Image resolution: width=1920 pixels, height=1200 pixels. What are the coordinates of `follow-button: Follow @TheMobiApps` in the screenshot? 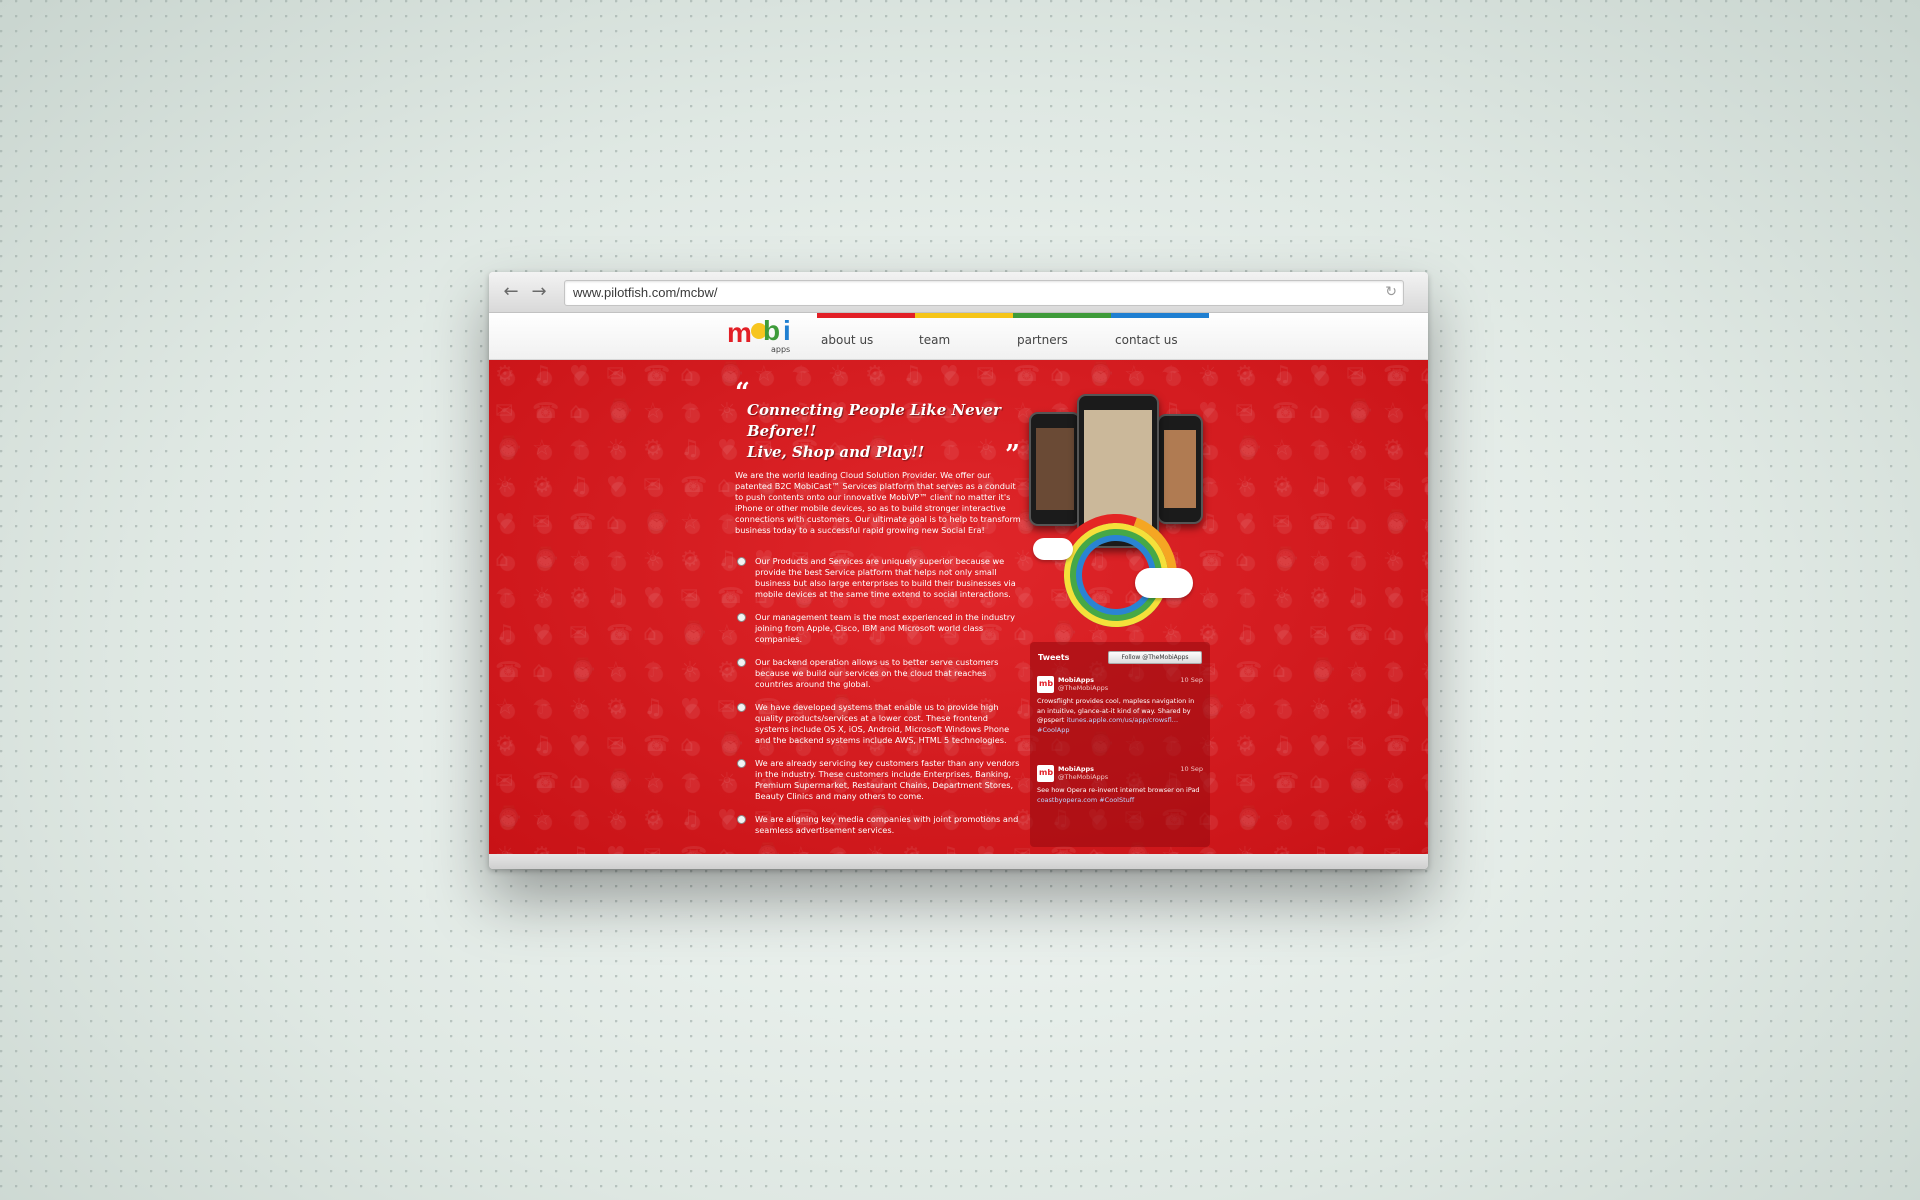 It's located at (1155, 657).